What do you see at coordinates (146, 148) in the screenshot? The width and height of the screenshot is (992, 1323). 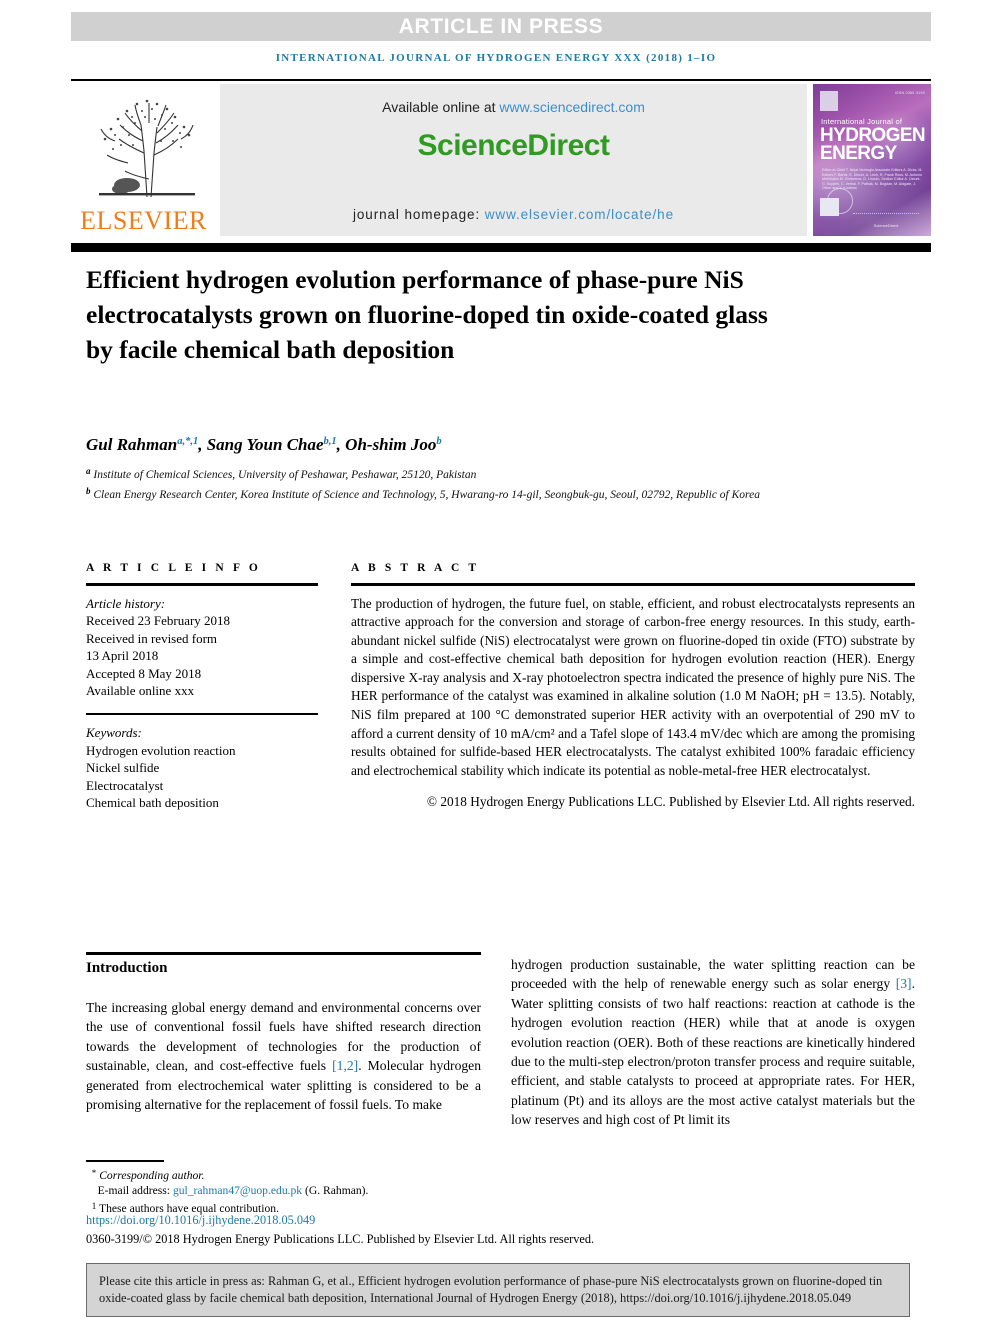 I see `elsevier-tree-icon` at bounding box center [146, 148].